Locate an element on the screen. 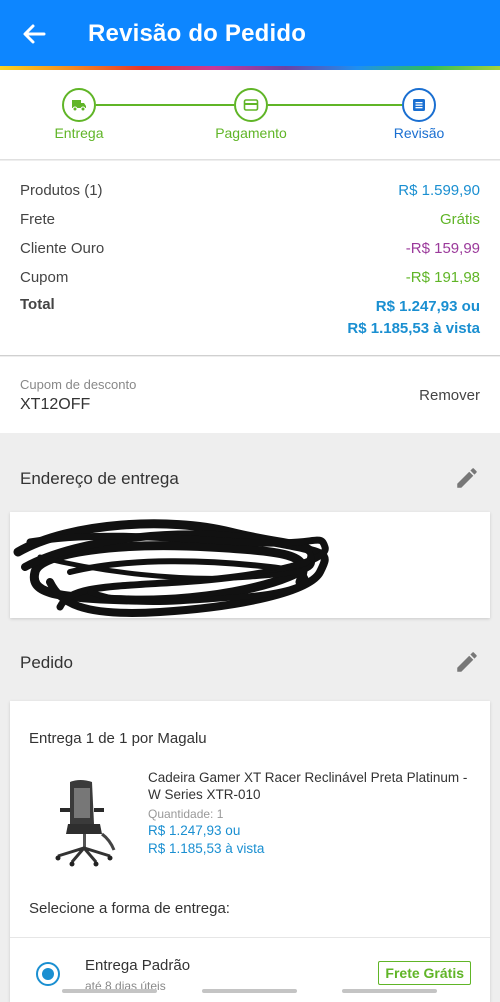 This screenshot has width=500, height=1002. product-price-cash: R$ 1.185,53 à vista is located at coordinates (206, 848).